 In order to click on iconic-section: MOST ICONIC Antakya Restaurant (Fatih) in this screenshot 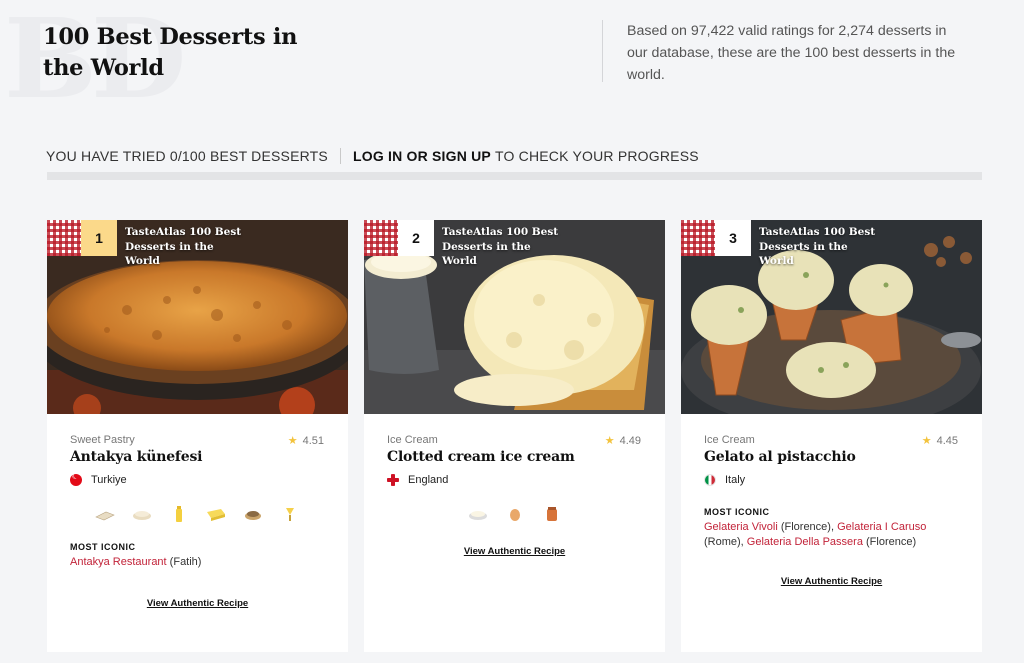, I will do `click(197, 556)`.